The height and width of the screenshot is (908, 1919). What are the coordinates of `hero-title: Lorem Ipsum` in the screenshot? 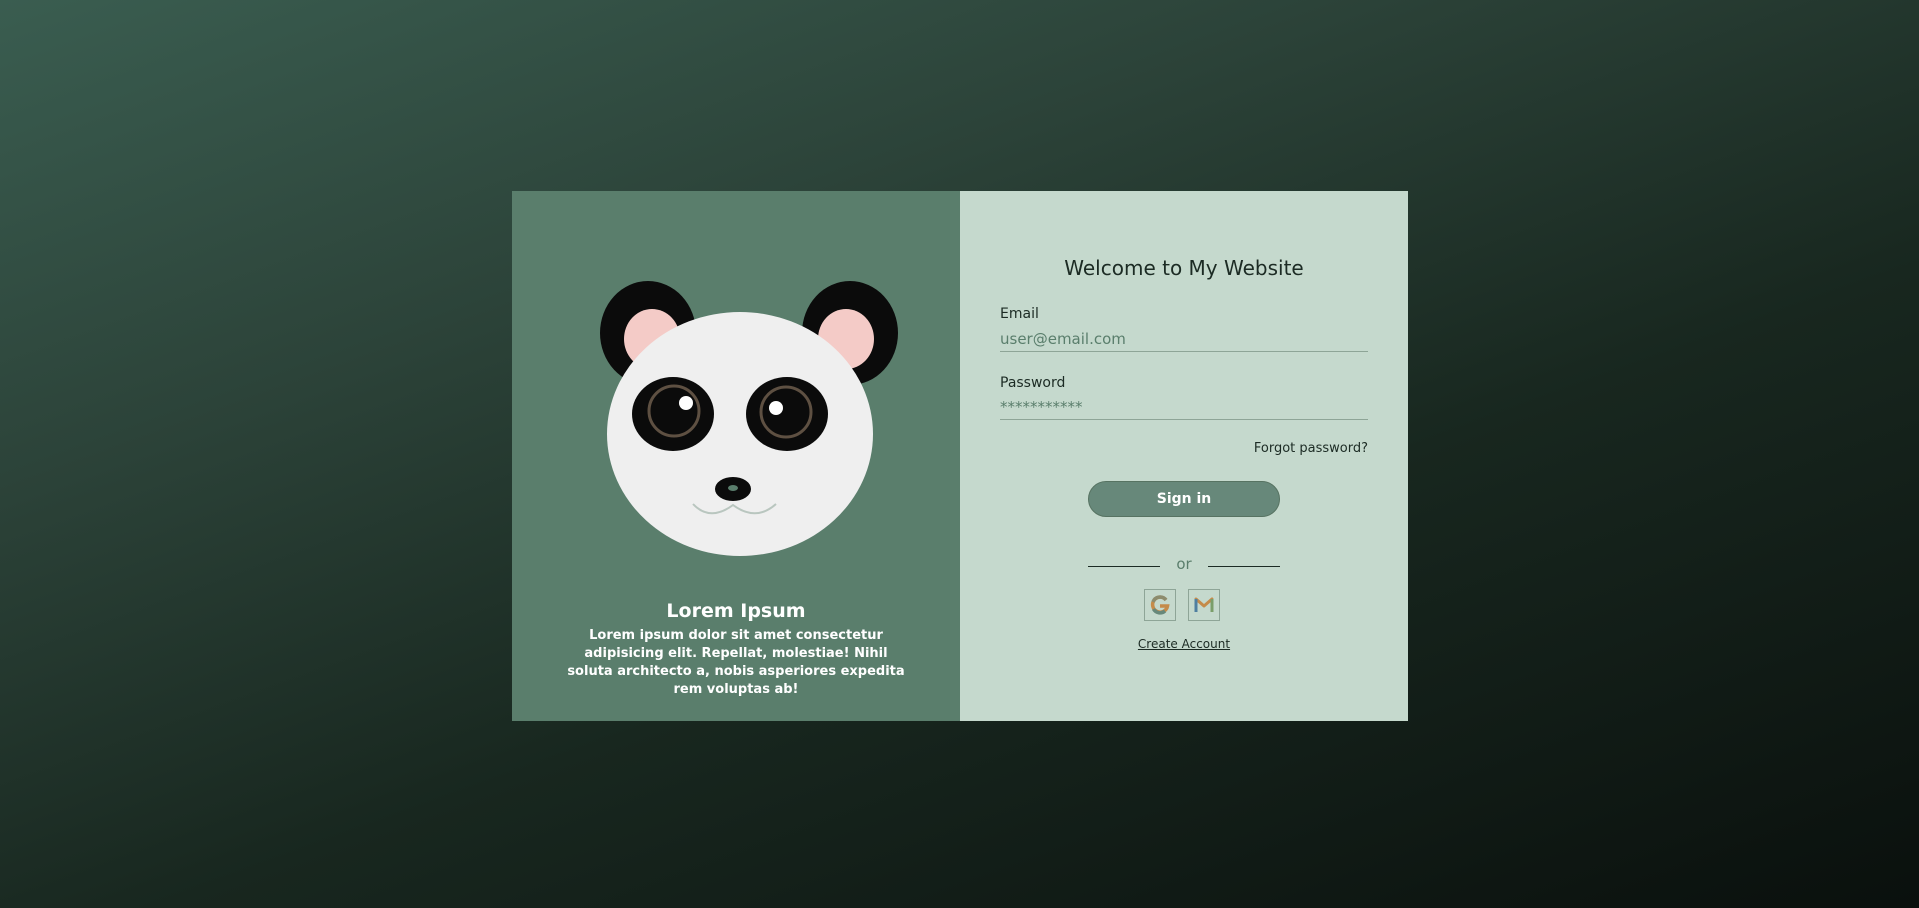 It's located at (736, 611).